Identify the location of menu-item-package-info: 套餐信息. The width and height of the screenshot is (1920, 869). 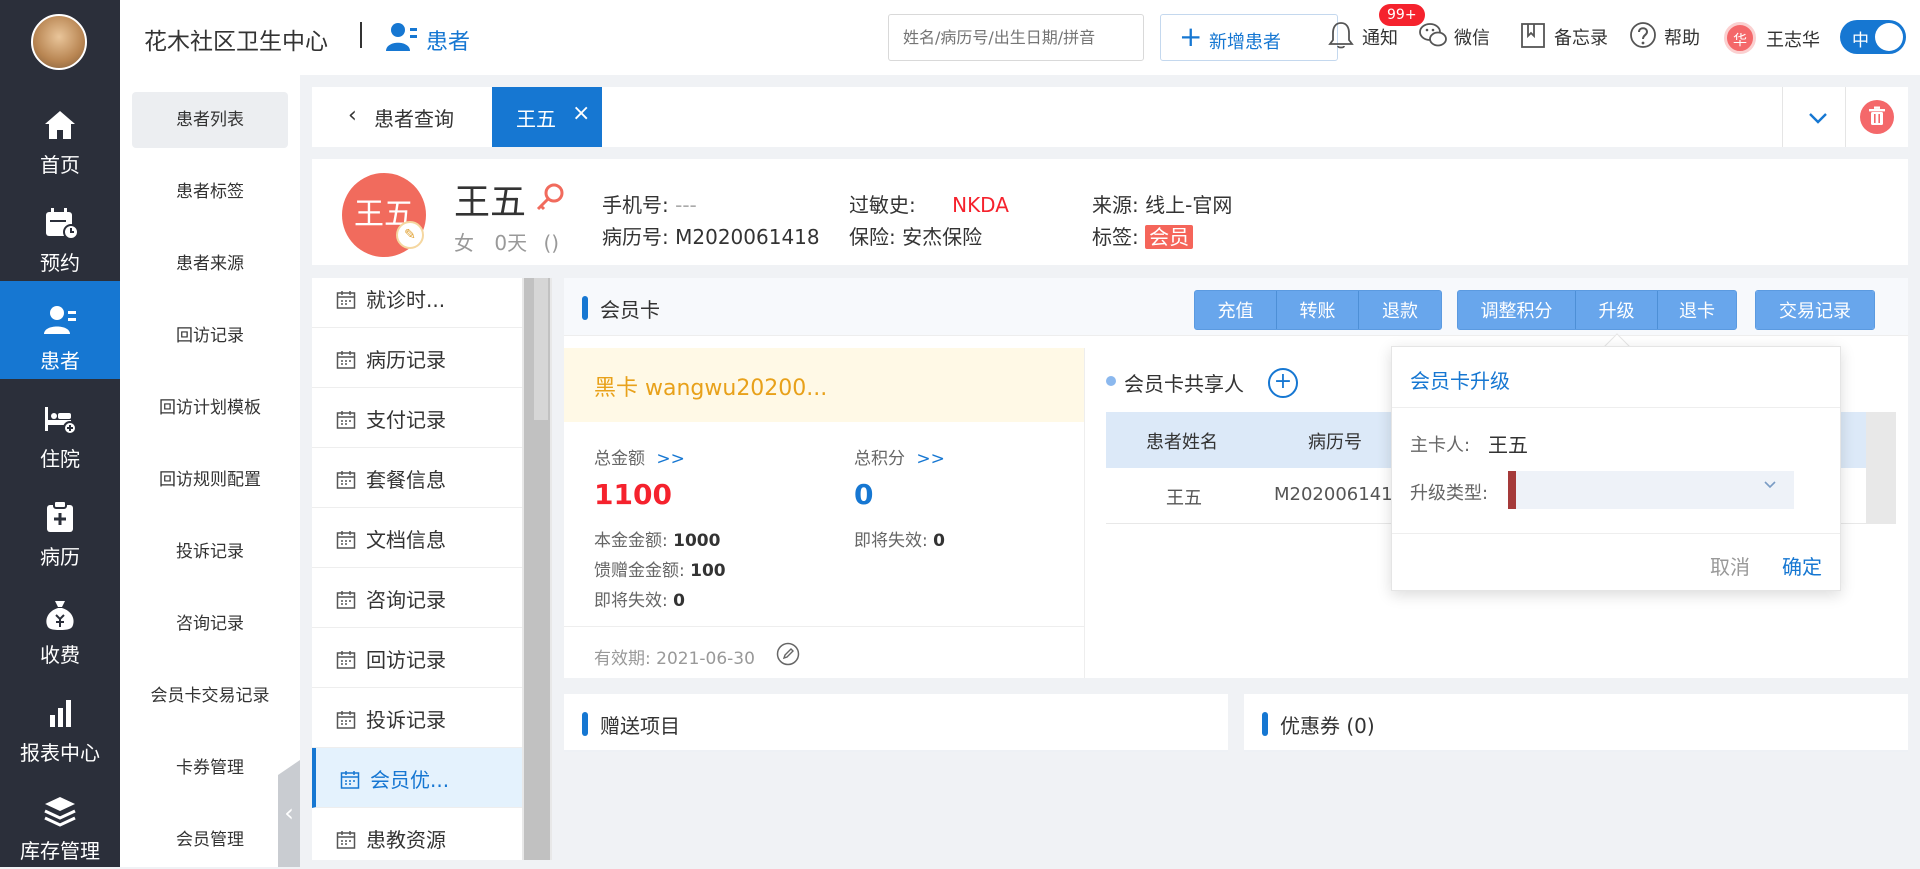
(417, 478).